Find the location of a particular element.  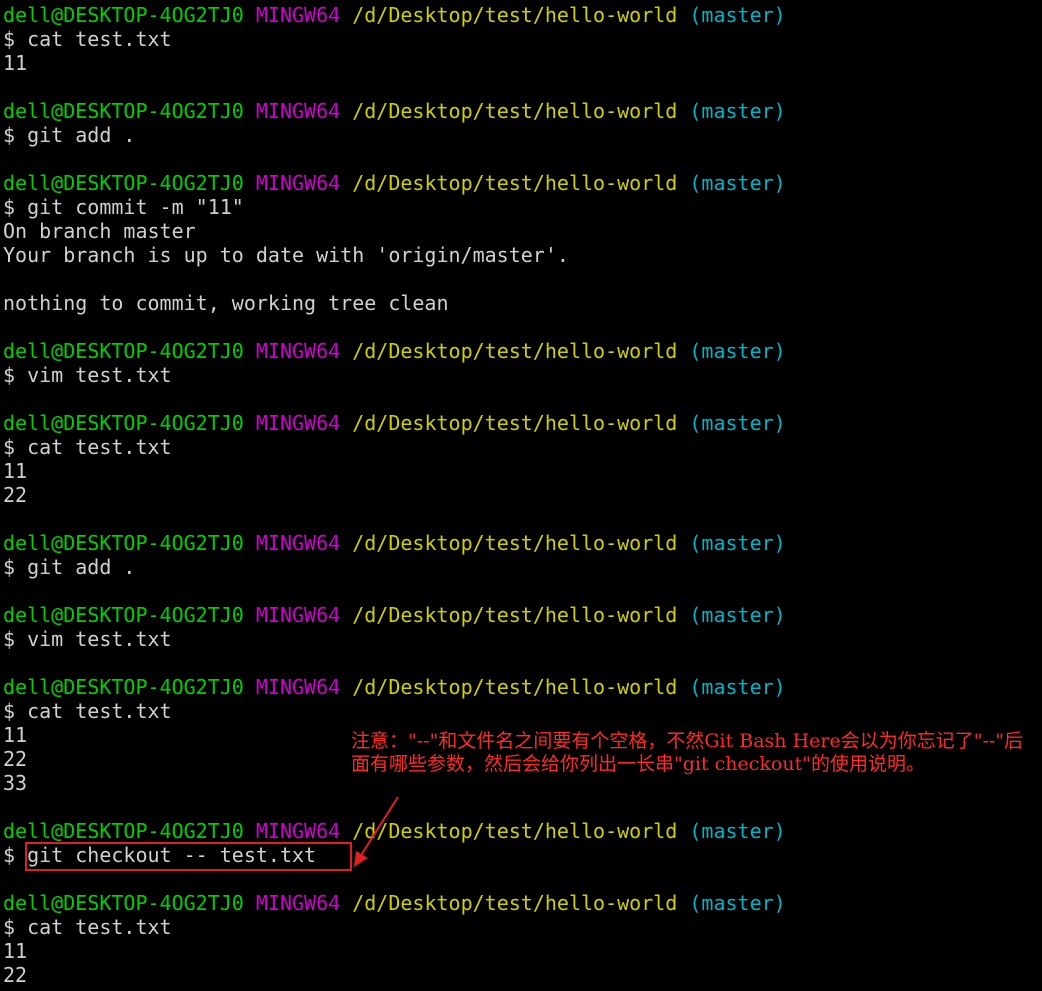

output-line: nothing to commit, working tree clean is located at coordinates (226, 303).